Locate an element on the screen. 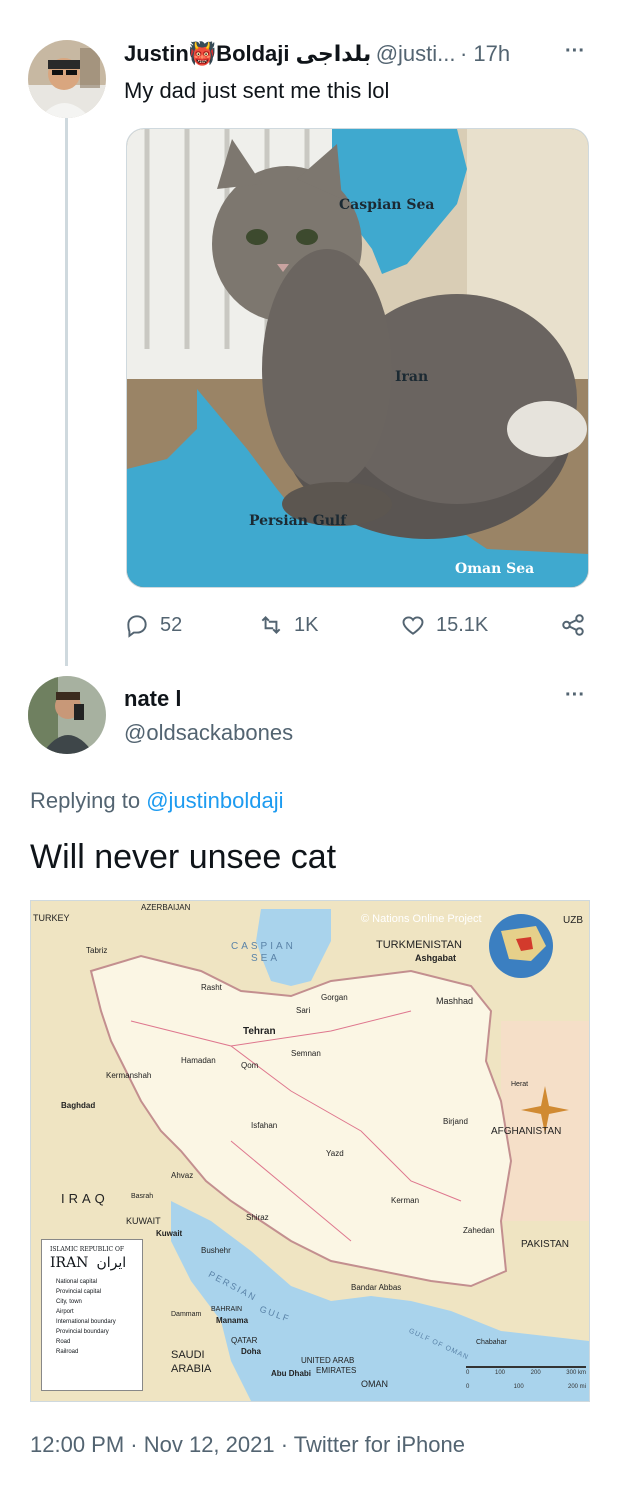 This screenshot has height=1493, width=617. country-kuwait: KUWAIT is located at coordinates (143, 1221).